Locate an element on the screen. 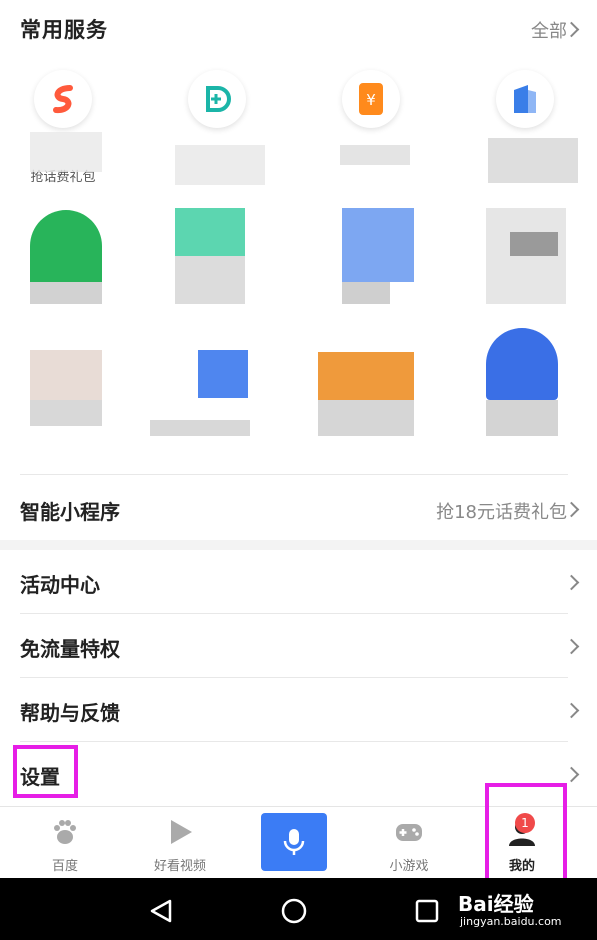 The width and height of the screenshot is (597, 940). back-icon is located at coordinates (161, 911).